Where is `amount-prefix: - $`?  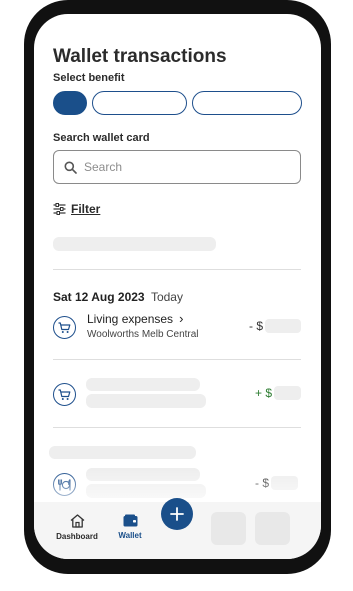 amount-prefix: - $ is located at coordinates (256, 326).